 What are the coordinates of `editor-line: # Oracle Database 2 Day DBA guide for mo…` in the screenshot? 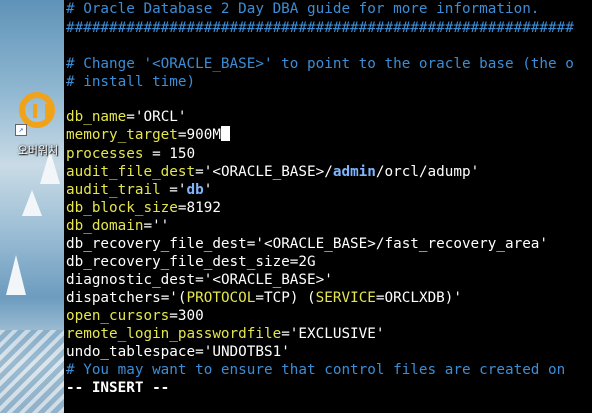 It's located at (303, 9).